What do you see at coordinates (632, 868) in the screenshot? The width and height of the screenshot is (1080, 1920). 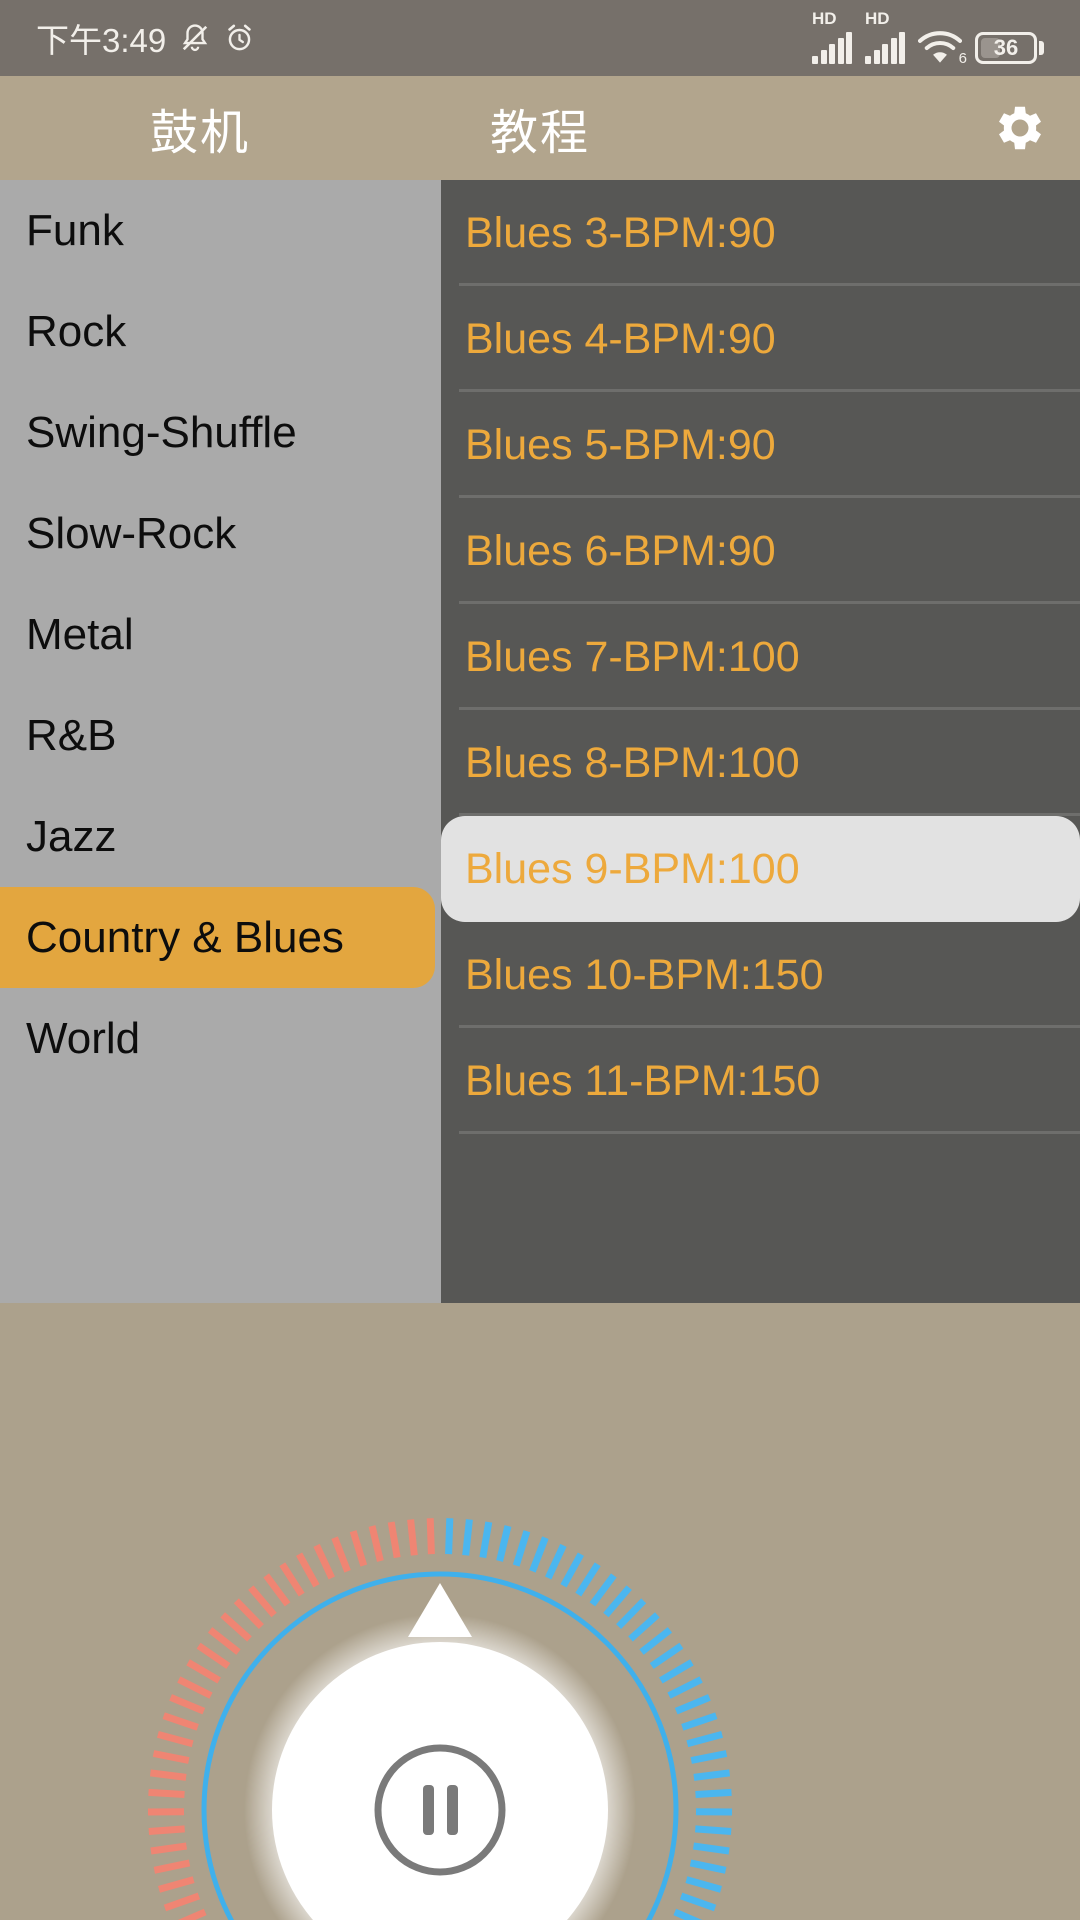 I see `preset-label: Blues 9-BPM:100` at bounding box center [632, 868].